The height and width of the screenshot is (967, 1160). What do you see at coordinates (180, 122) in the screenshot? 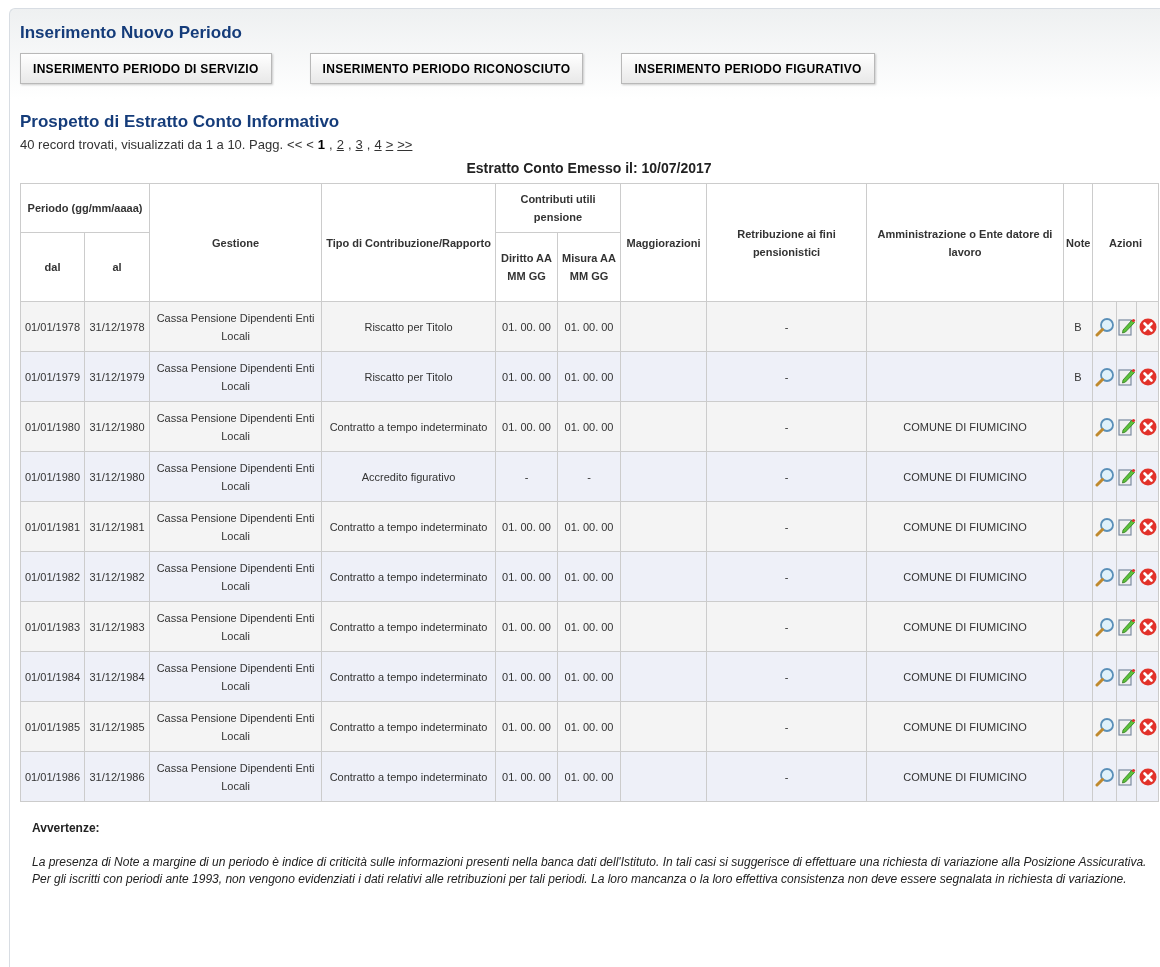
I see `table-title: Prospetto di Estratto Conto Informativo` at bounding box center [180, 122].